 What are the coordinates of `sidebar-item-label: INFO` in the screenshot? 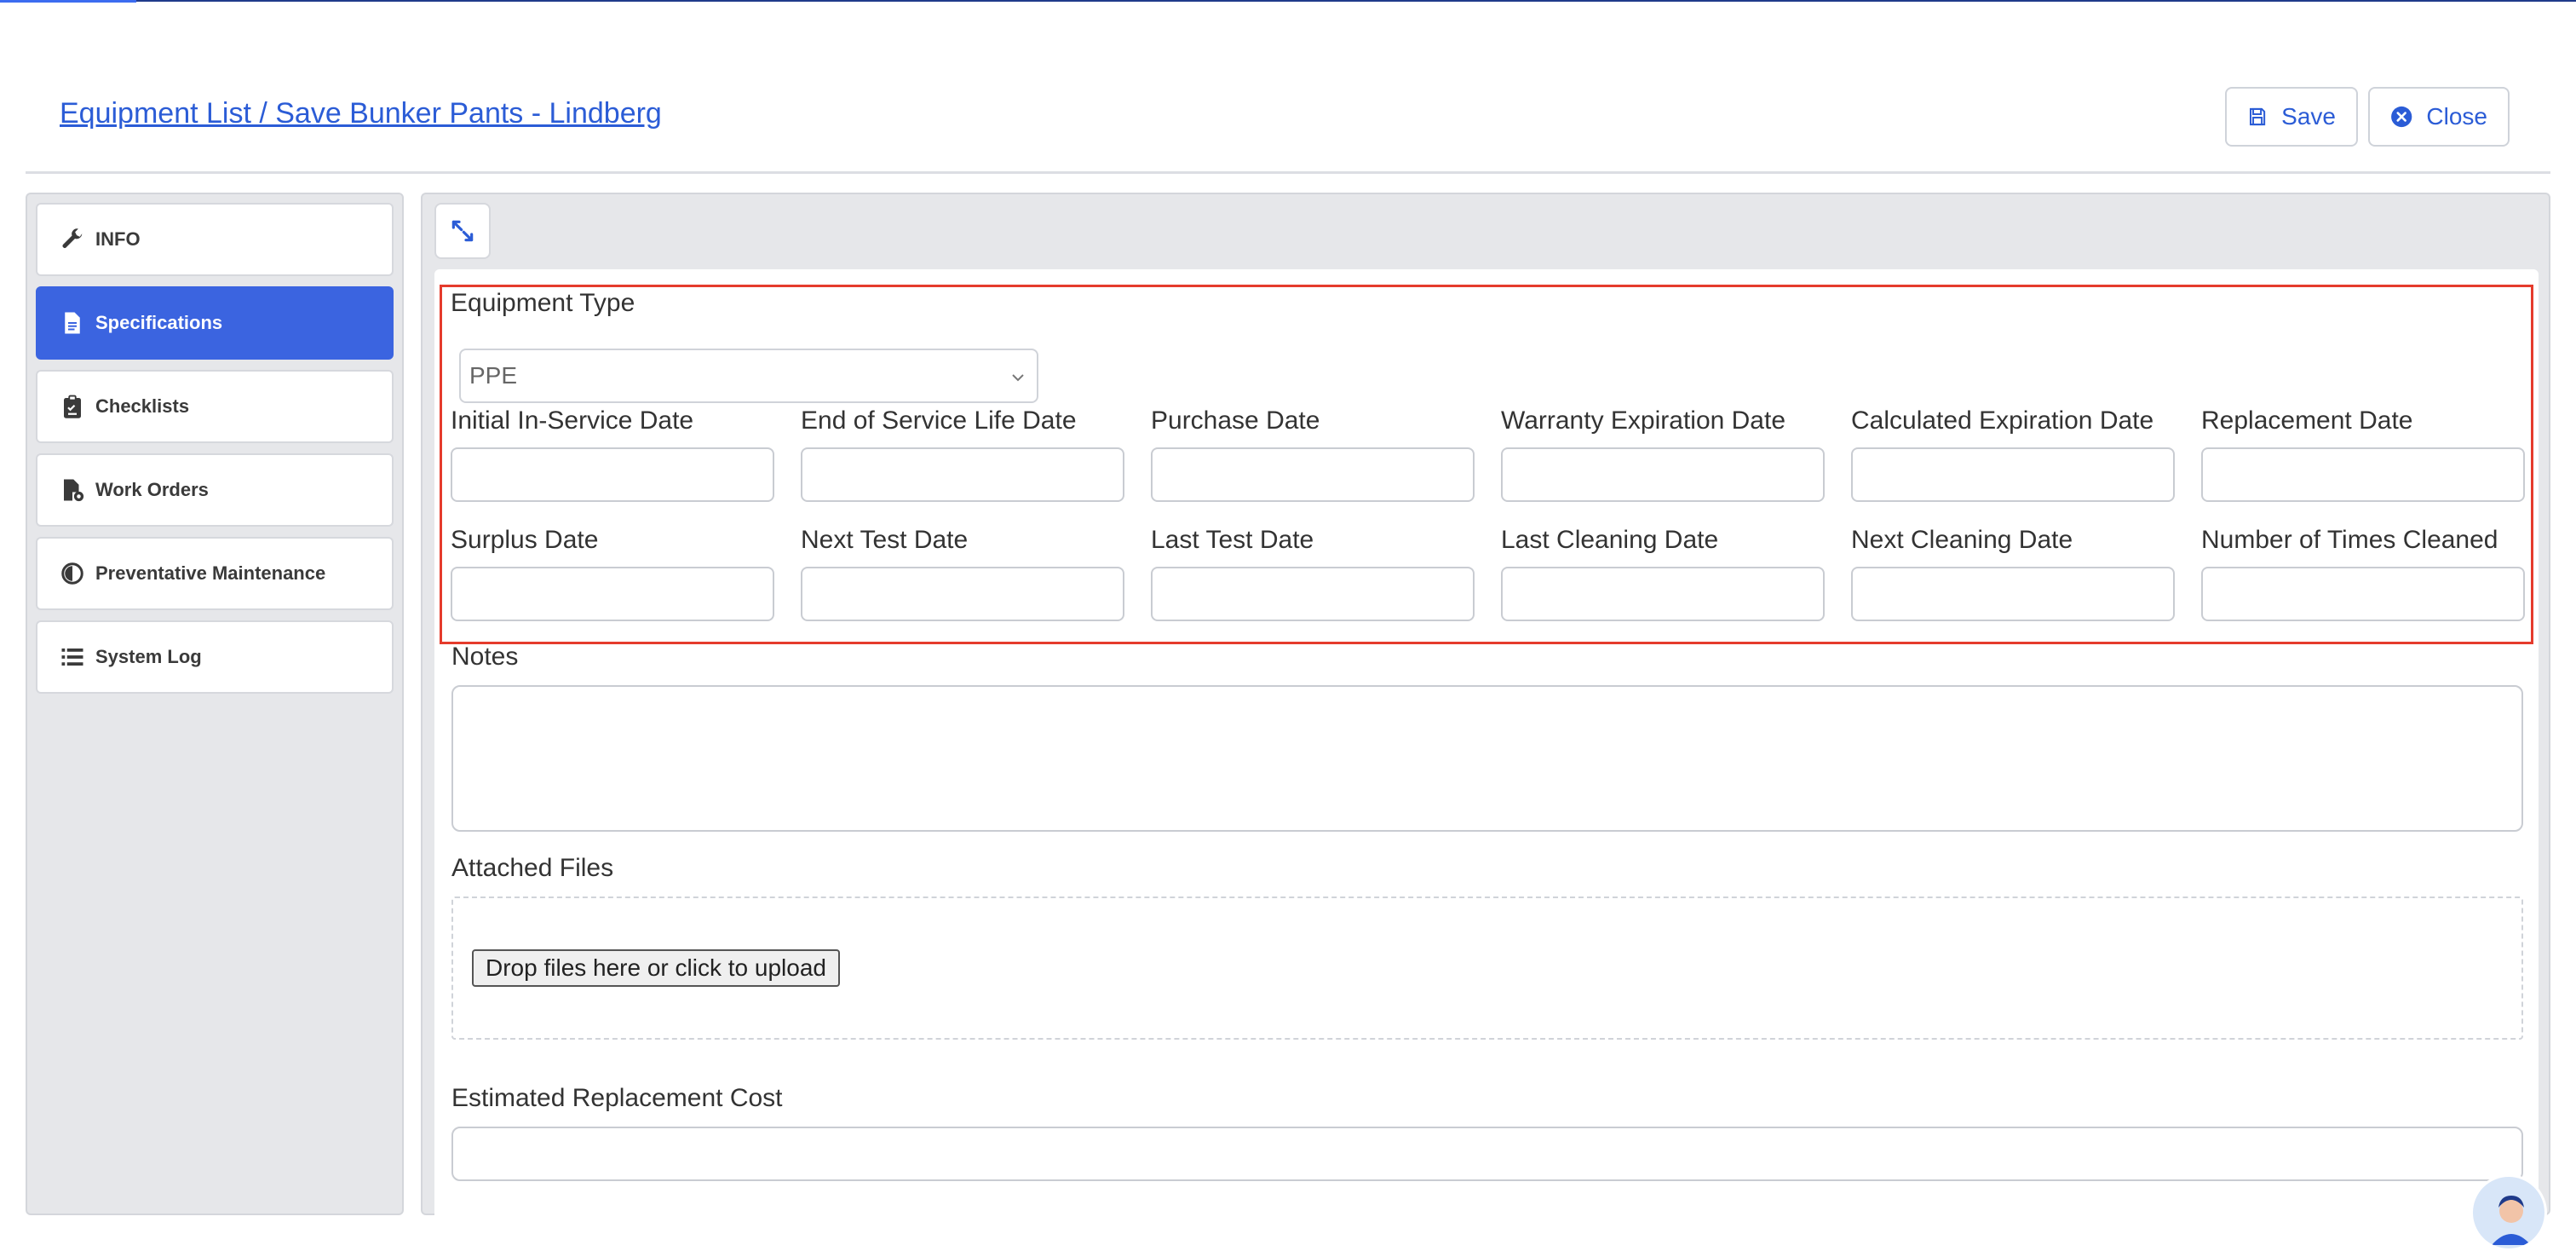 It's located at (118, 239).